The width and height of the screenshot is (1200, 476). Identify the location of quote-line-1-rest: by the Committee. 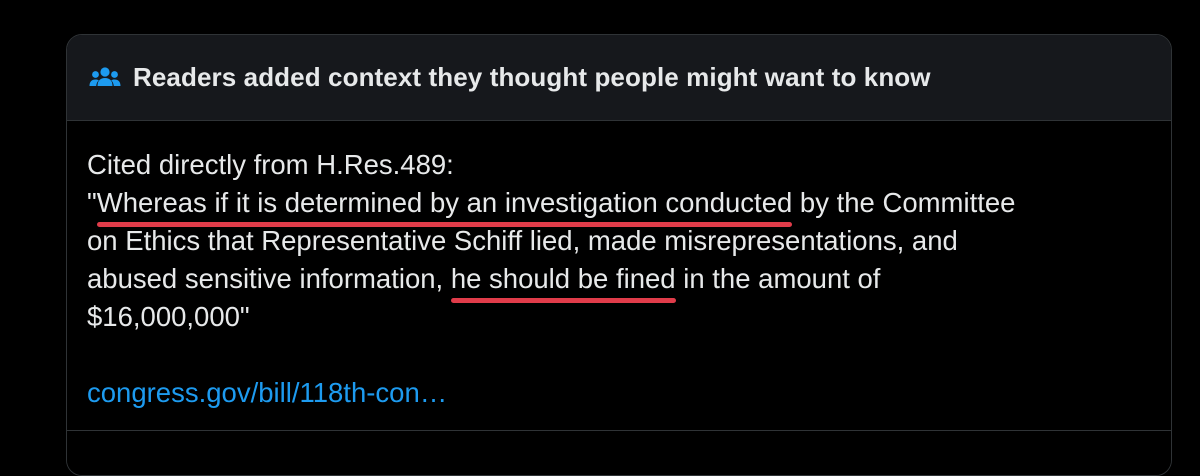
(904, 202).